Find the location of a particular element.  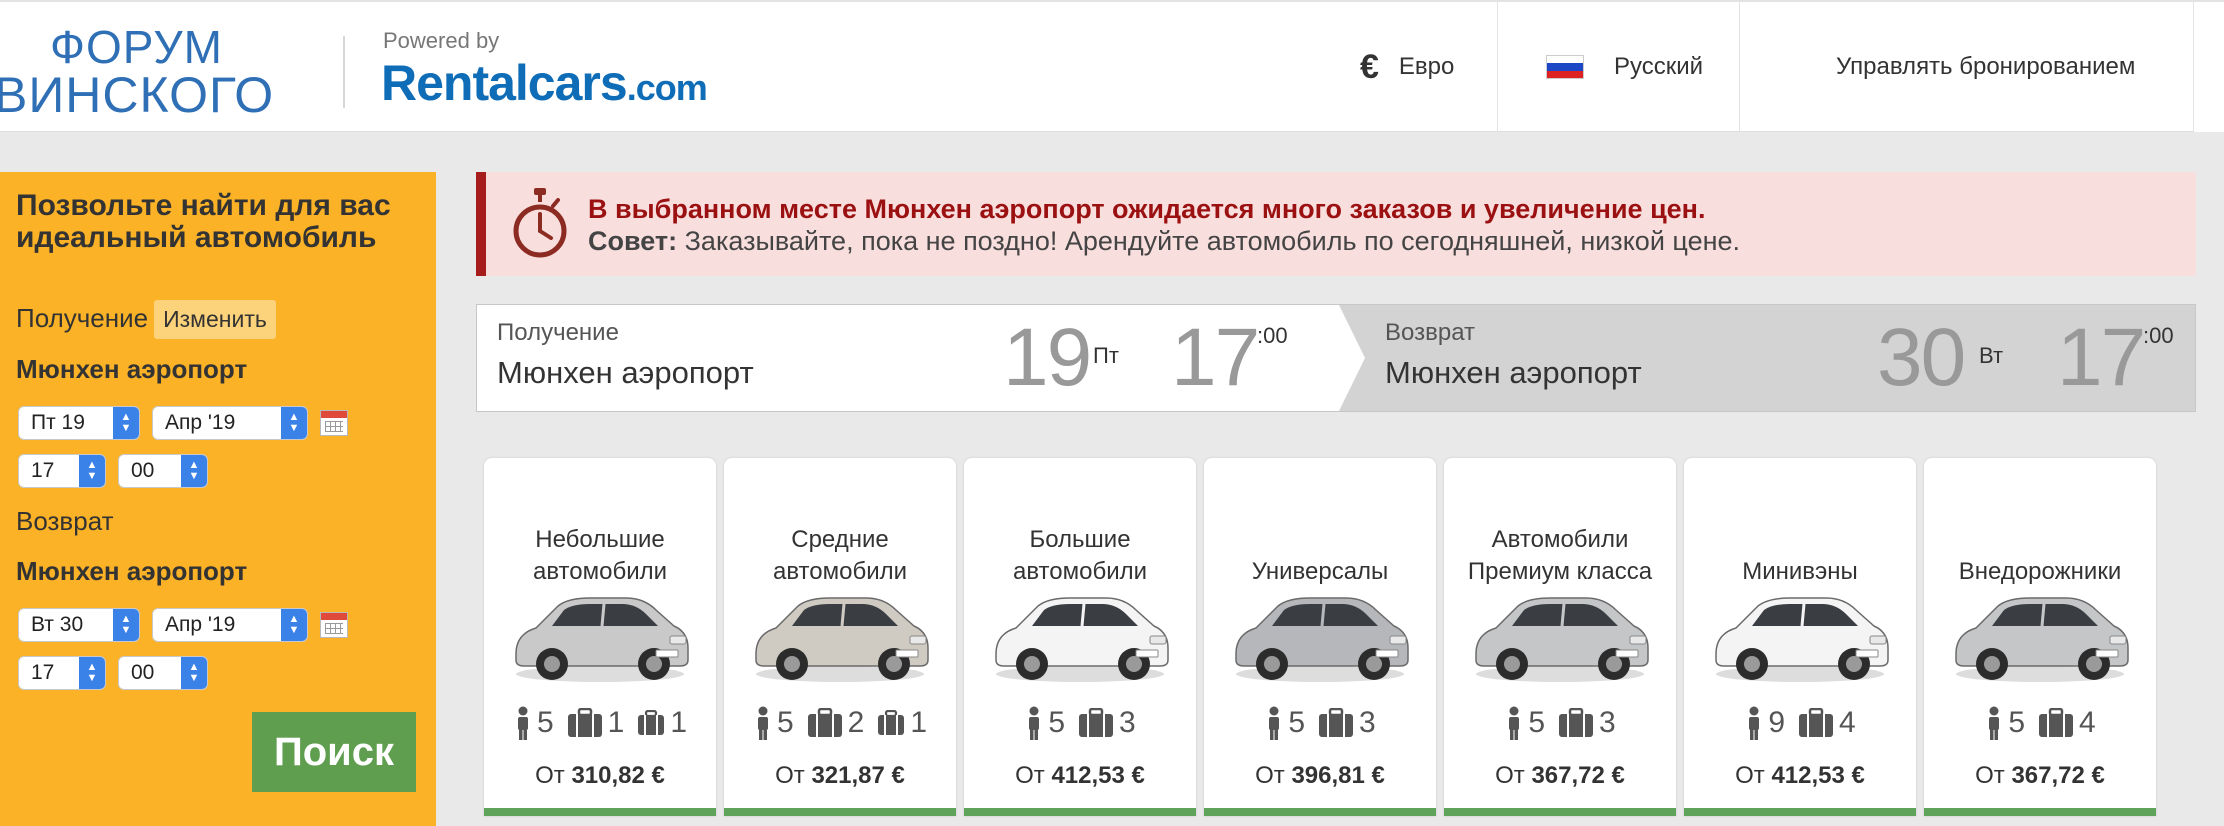

price-amount: 396,81 € is located at coordinates (1338, 775).